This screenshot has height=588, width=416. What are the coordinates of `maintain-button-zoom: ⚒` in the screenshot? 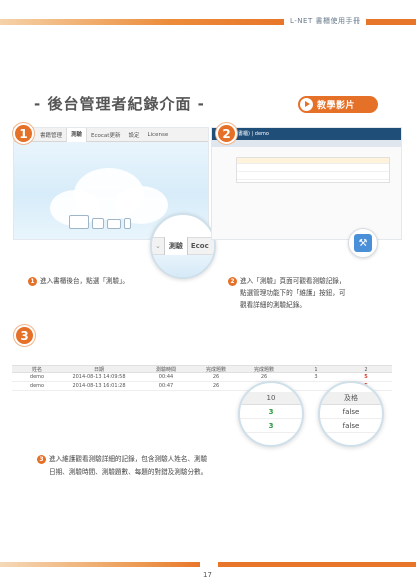 It's located at (363, 243).